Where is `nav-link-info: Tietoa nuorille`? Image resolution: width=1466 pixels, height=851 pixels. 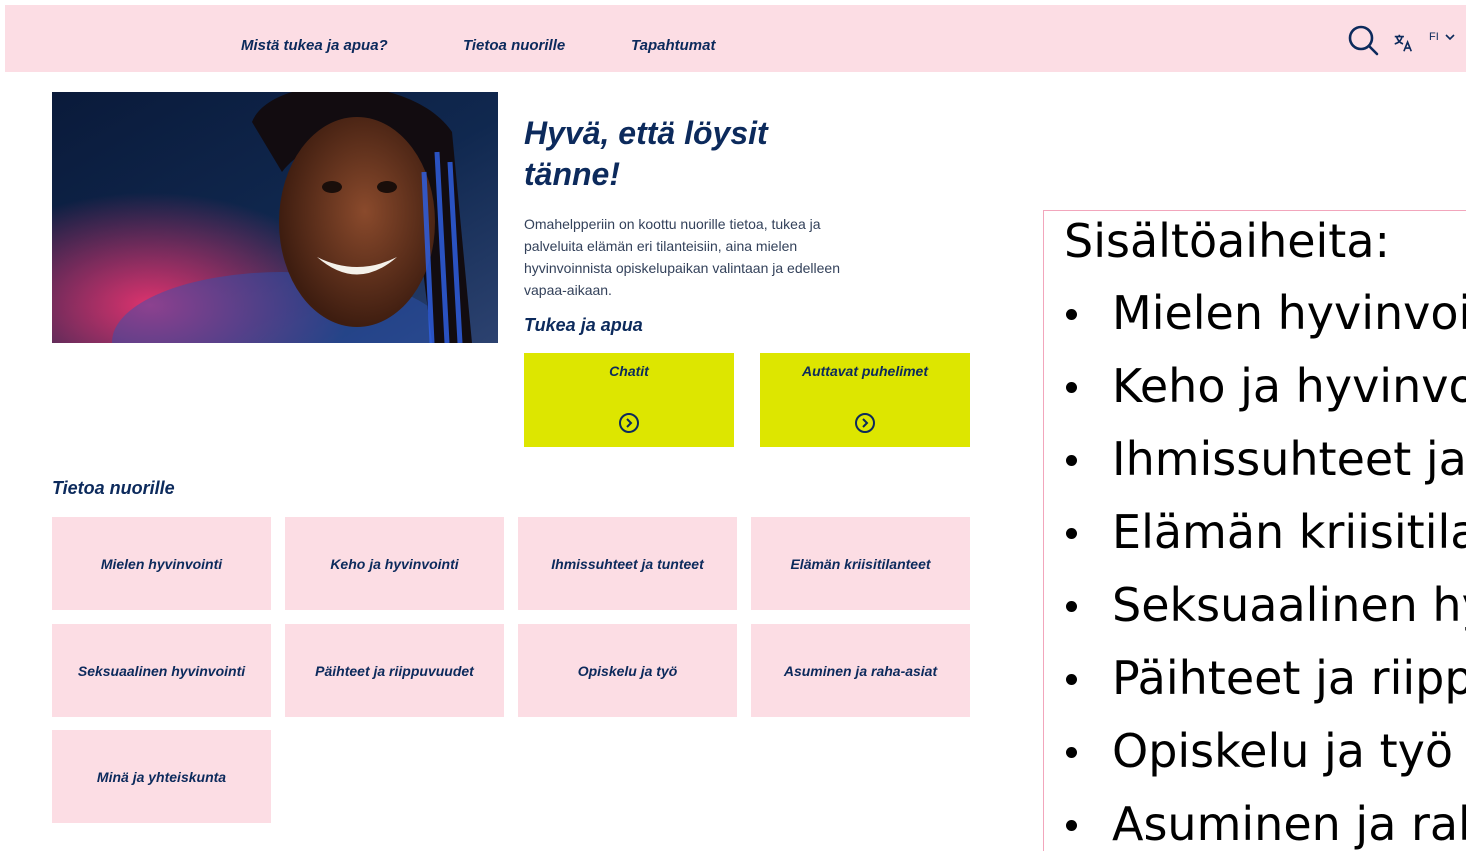 nav-link-info: Tietoa nuorille is located at coordinates (514, 45).